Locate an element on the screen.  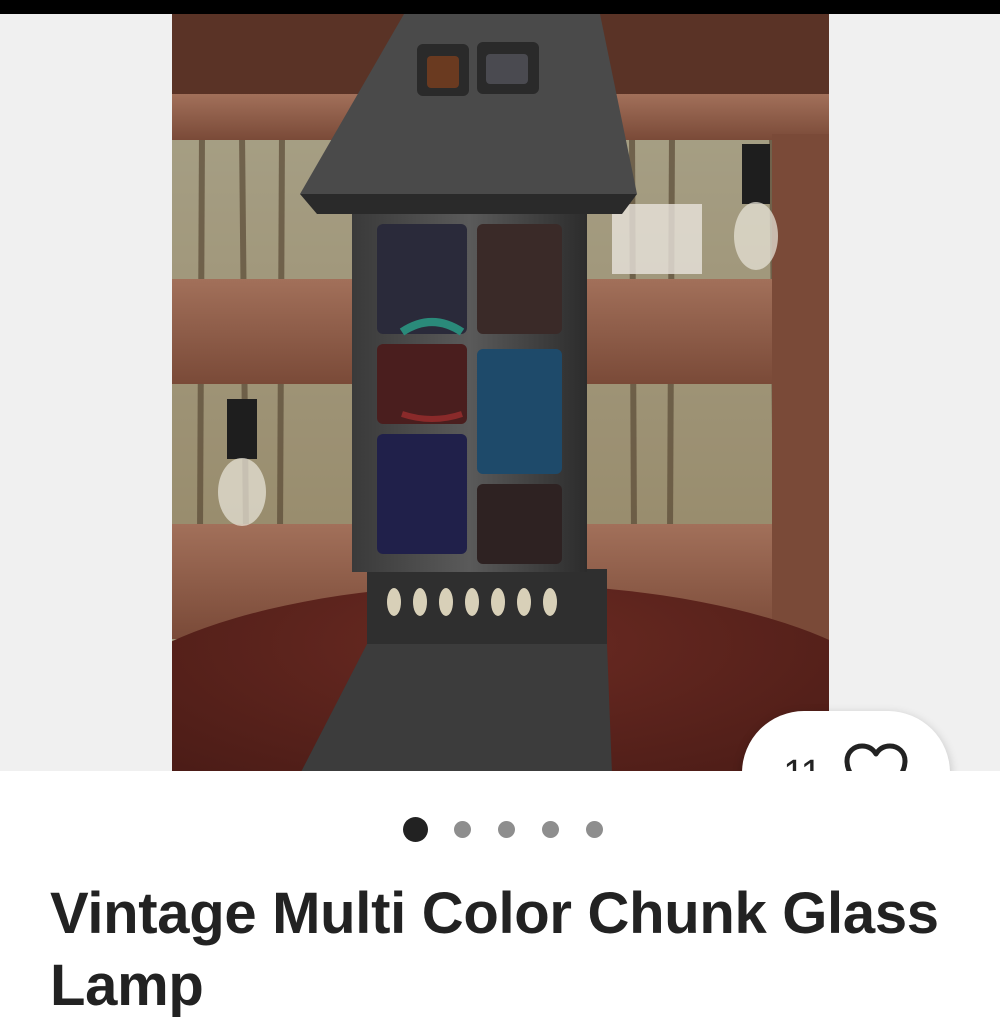
favorite-count: 11 is located at coordinates (802, 762).